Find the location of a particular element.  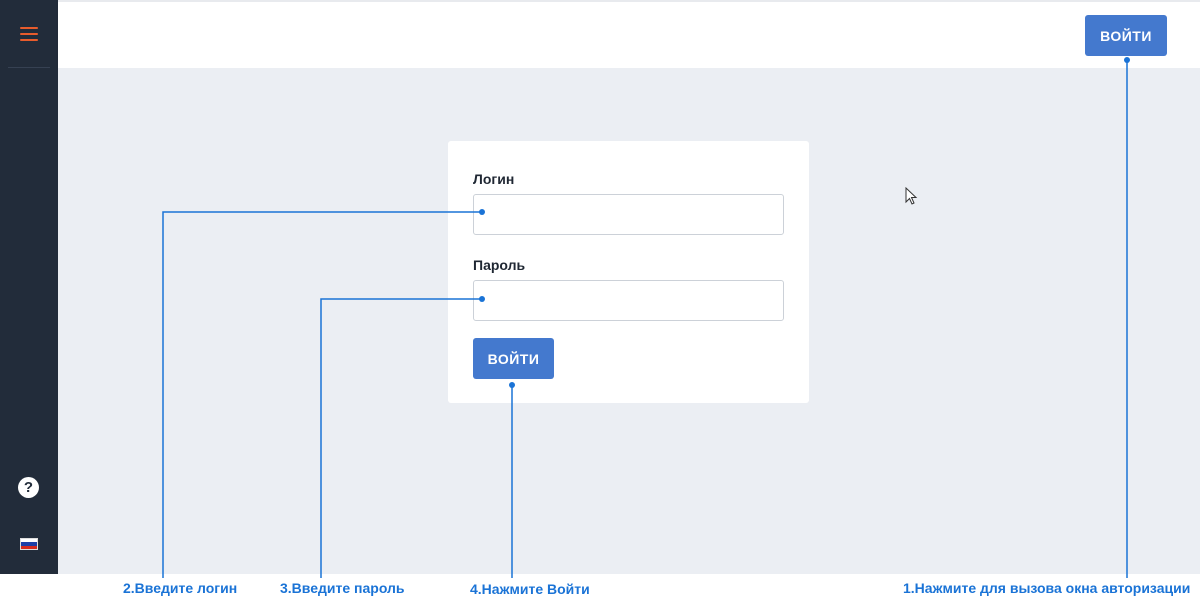

password-label: Пароль is located at coordinates (499, 265).